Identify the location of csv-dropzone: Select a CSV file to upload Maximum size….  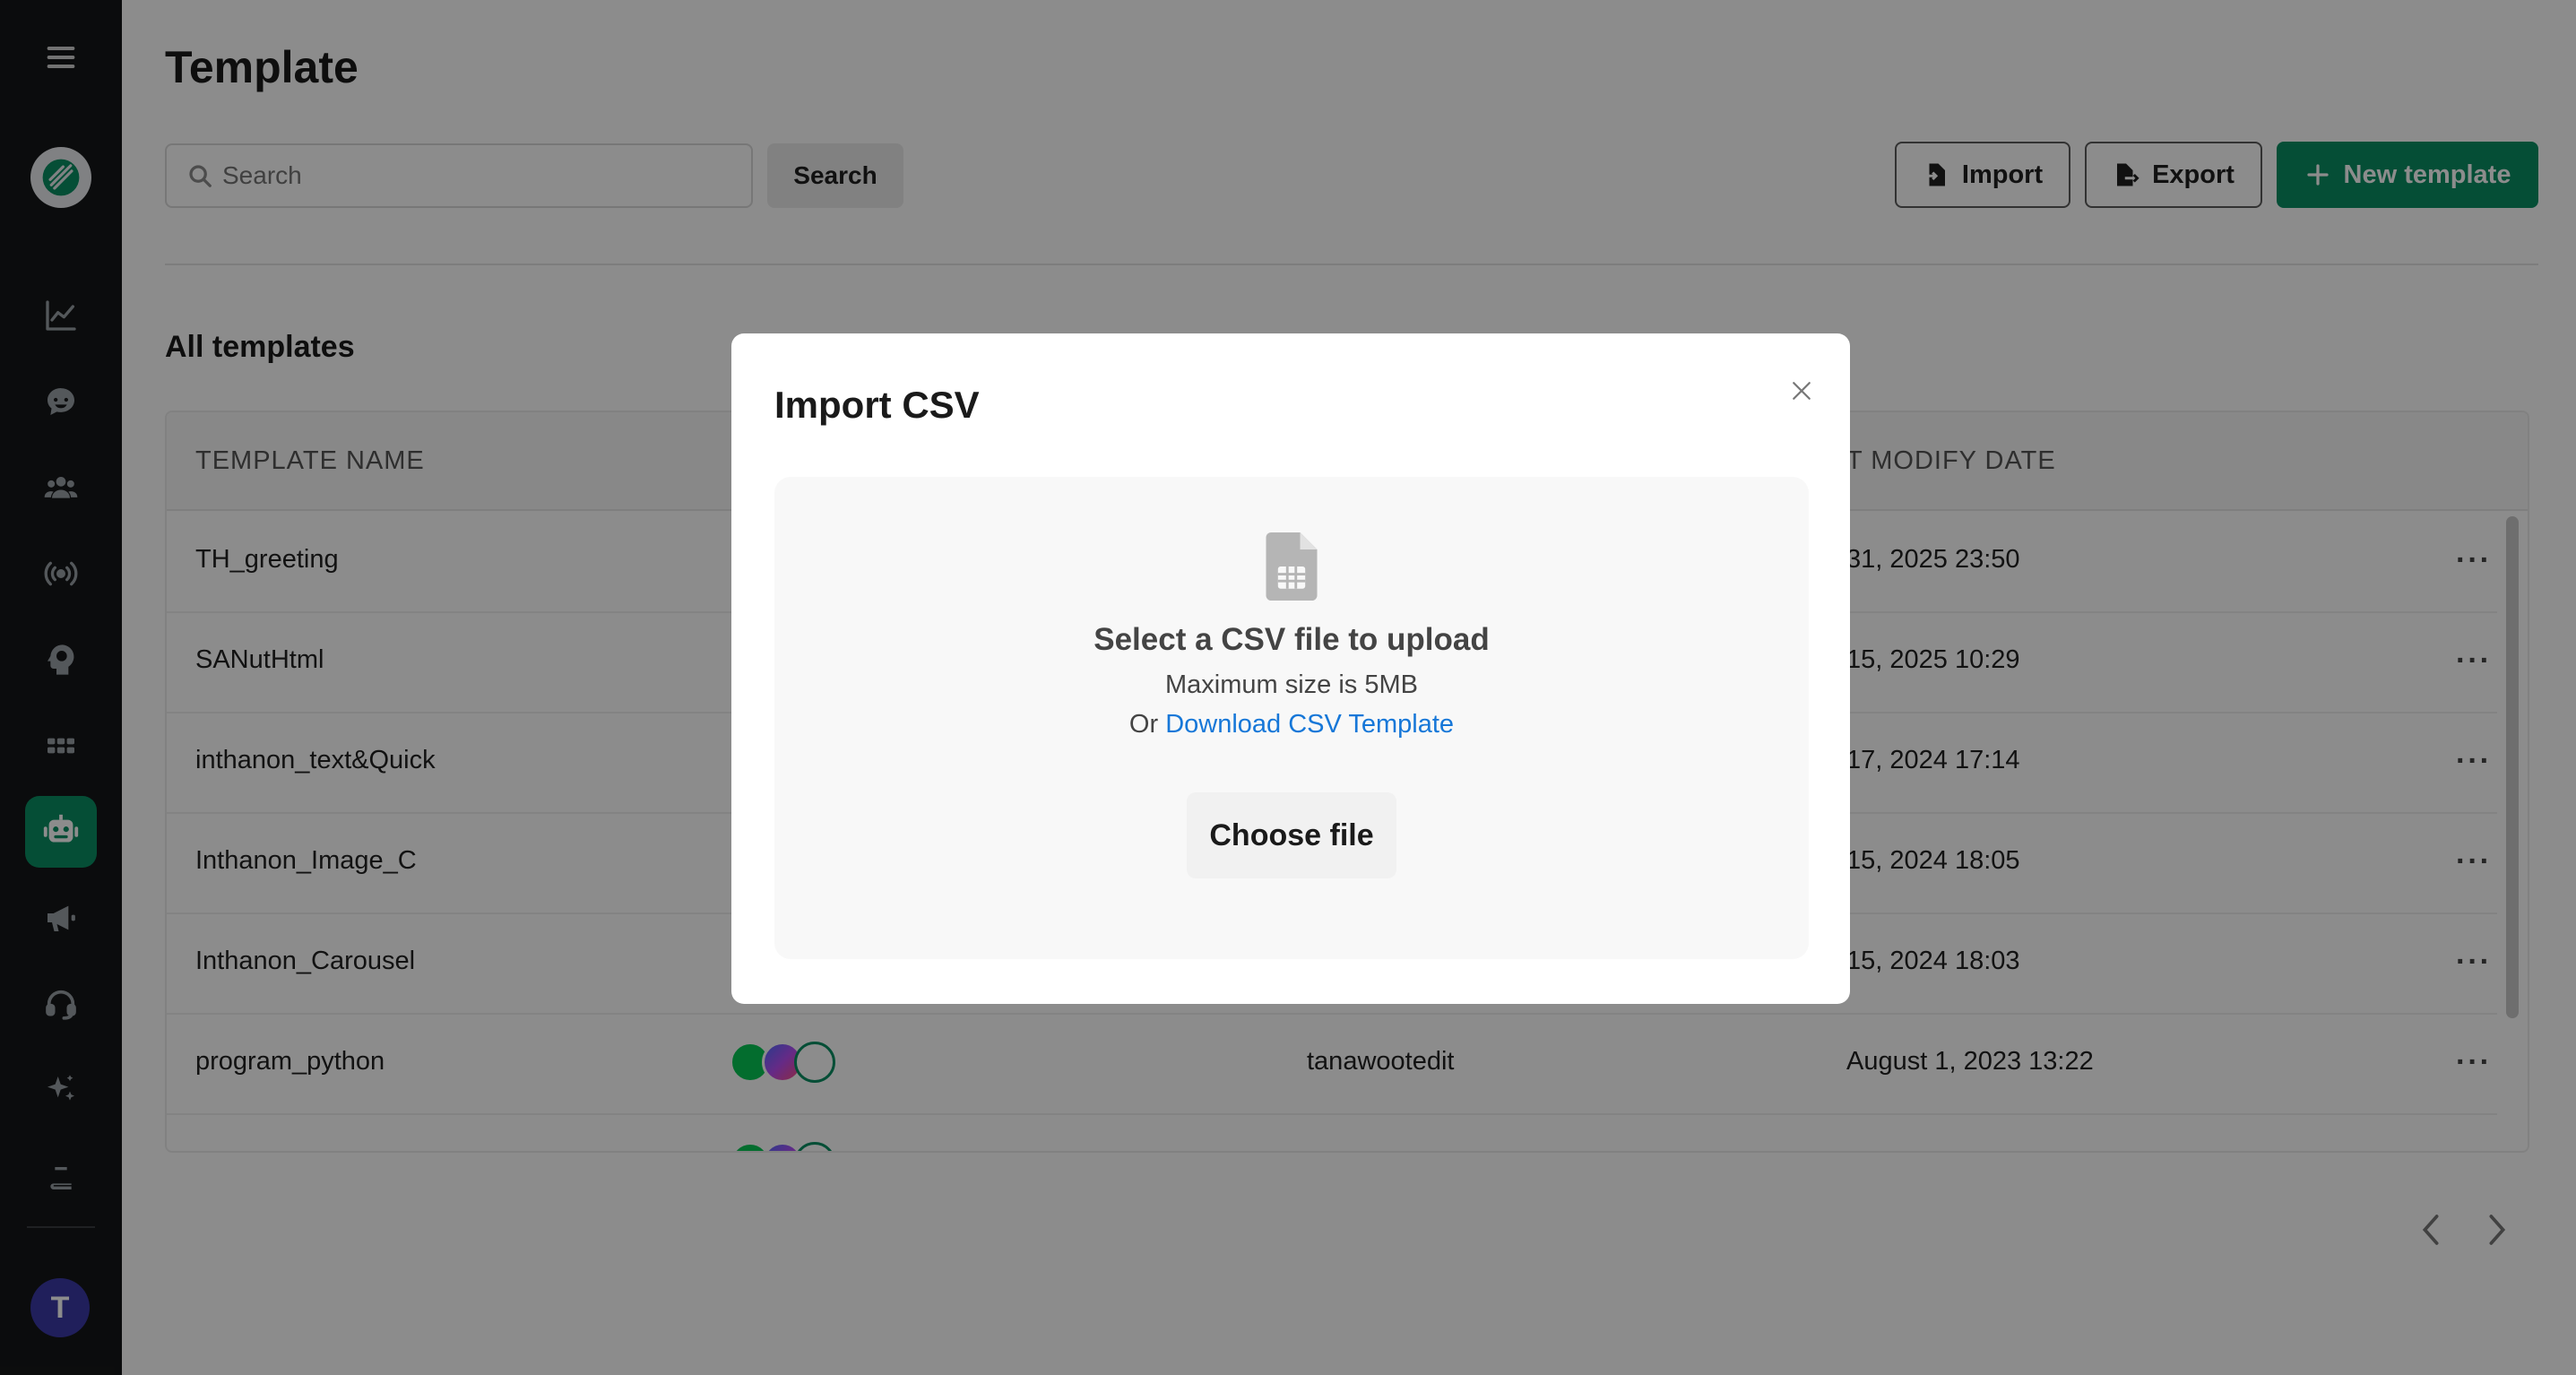
(1291, 718).